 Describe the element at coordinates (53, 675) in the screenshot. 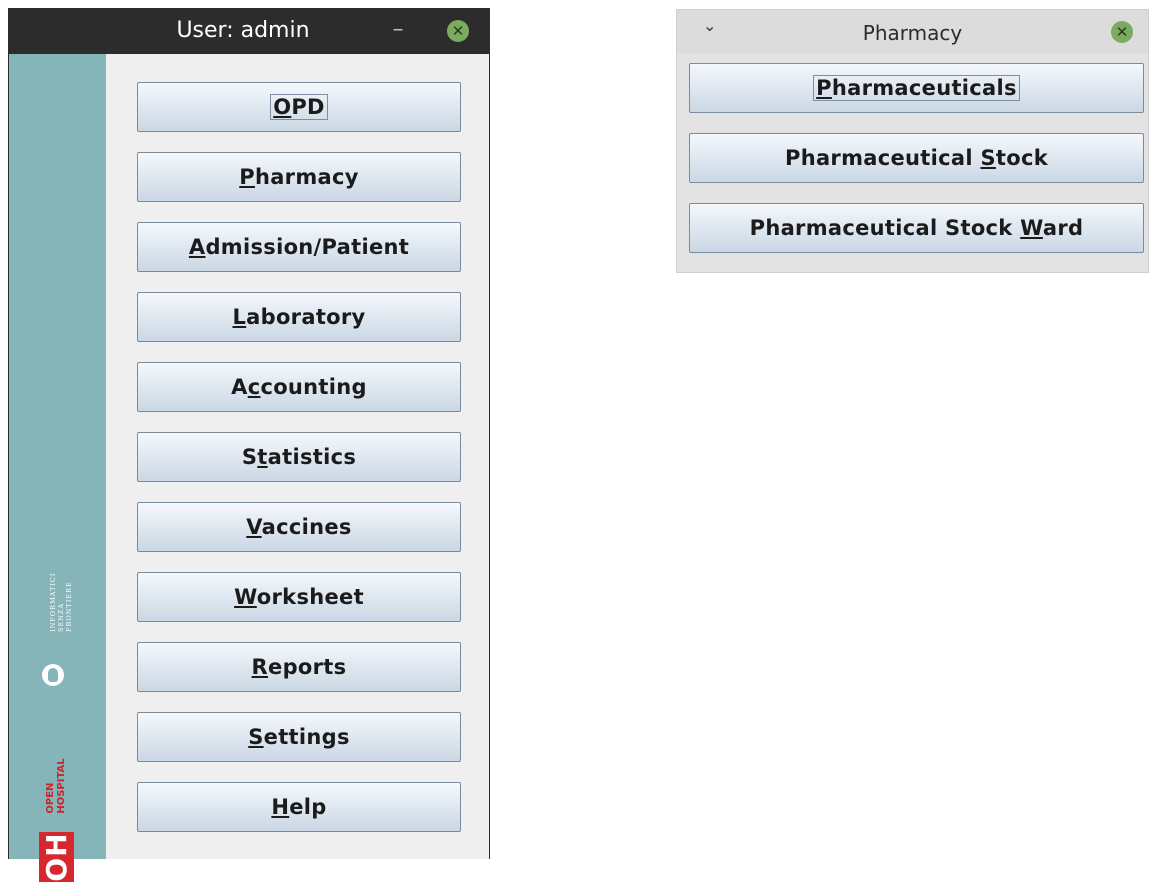

I see `isf-logo-icon` at that location.